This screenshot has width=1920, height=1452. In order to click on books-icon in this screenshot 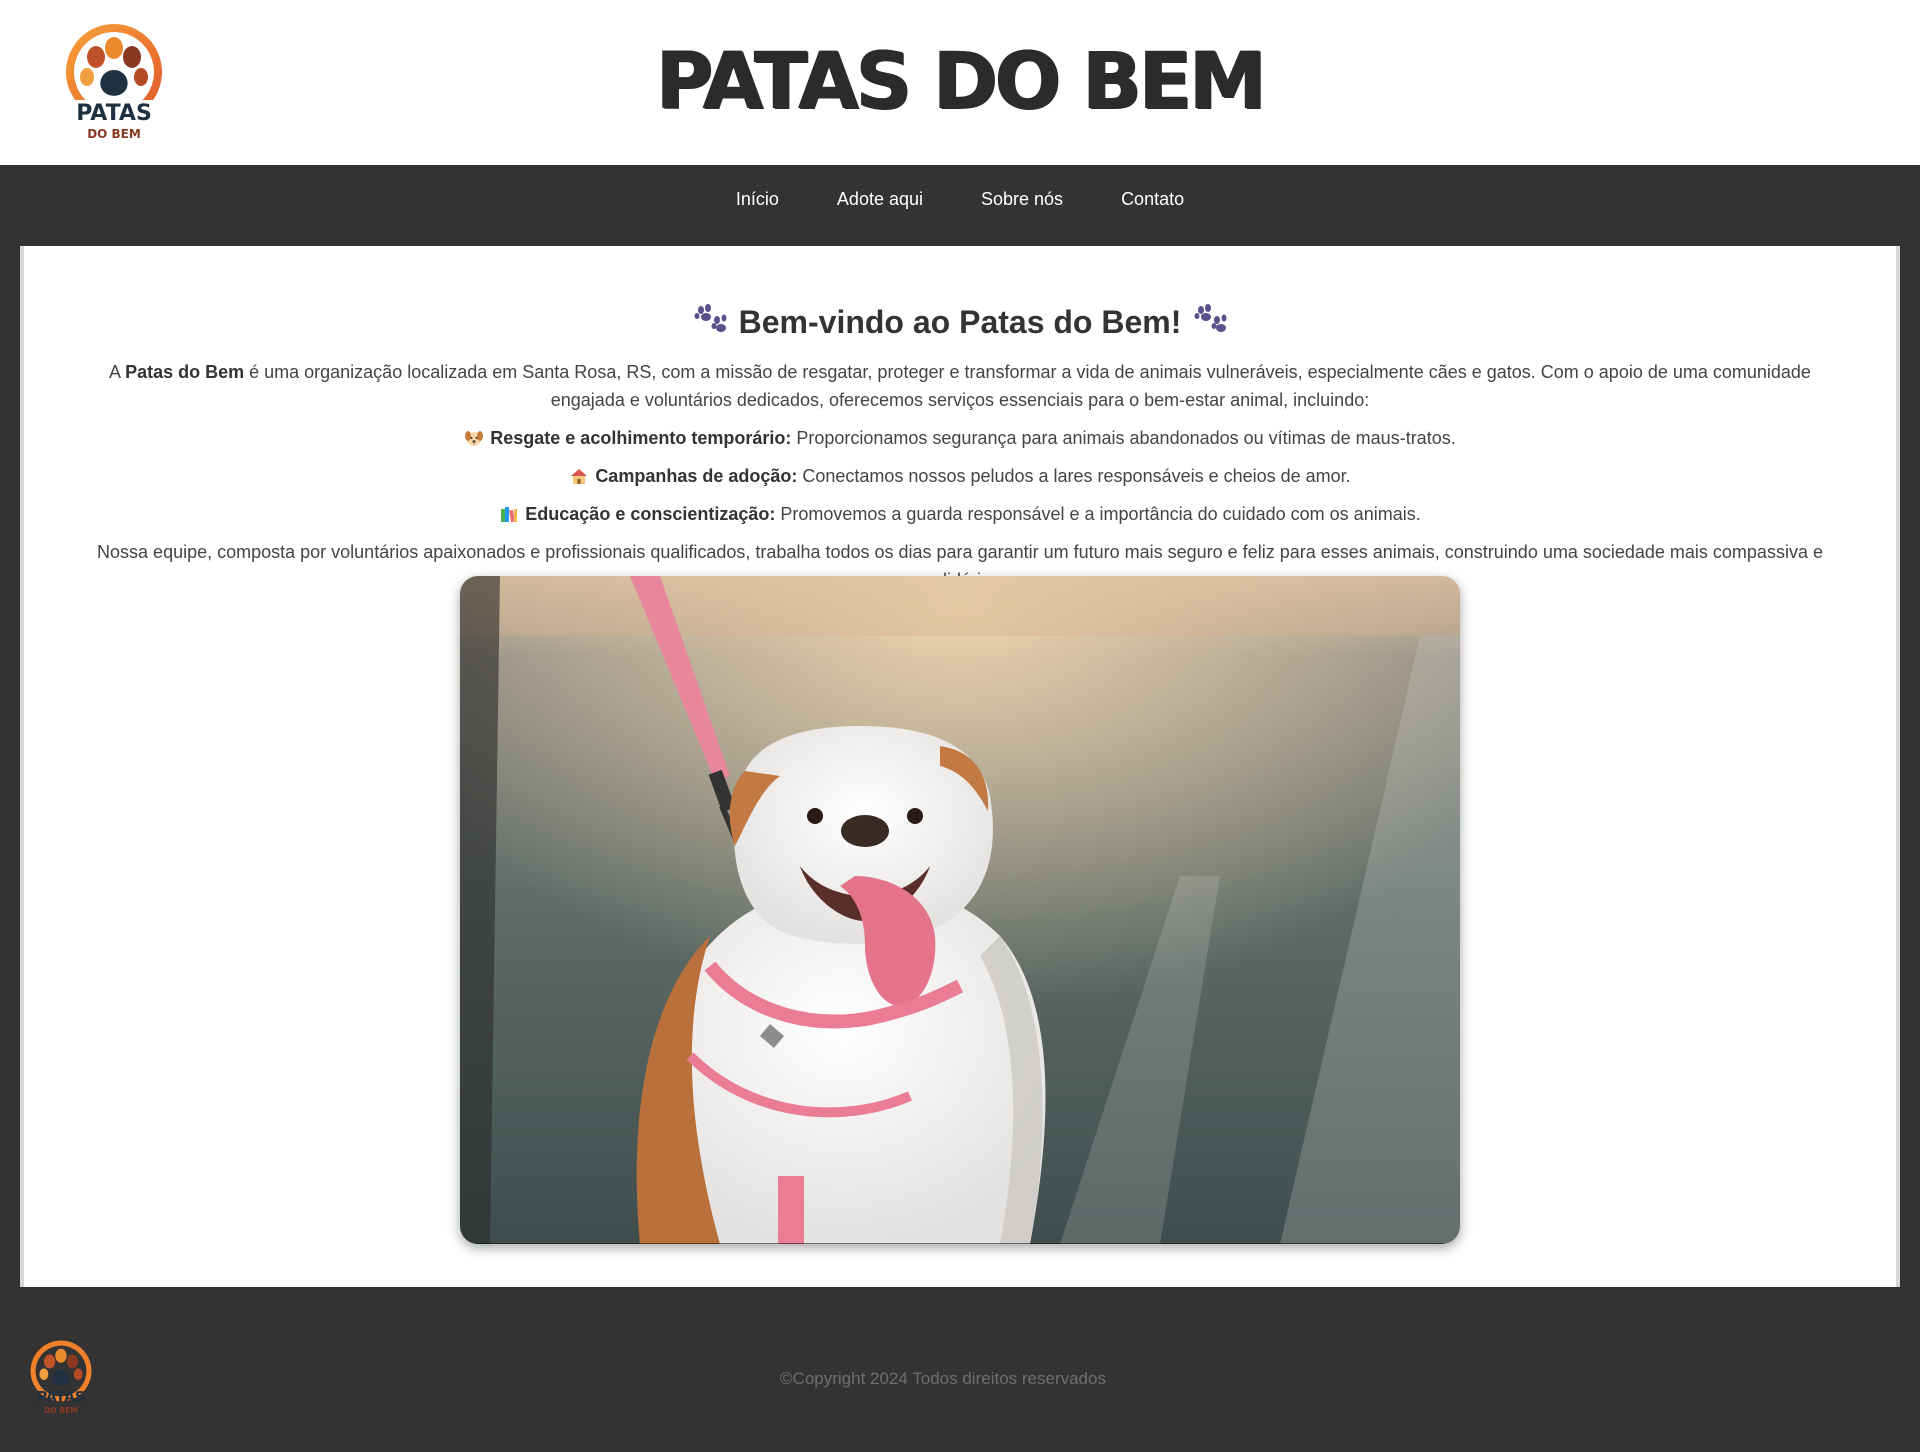, I will do `click(509, 513)`.